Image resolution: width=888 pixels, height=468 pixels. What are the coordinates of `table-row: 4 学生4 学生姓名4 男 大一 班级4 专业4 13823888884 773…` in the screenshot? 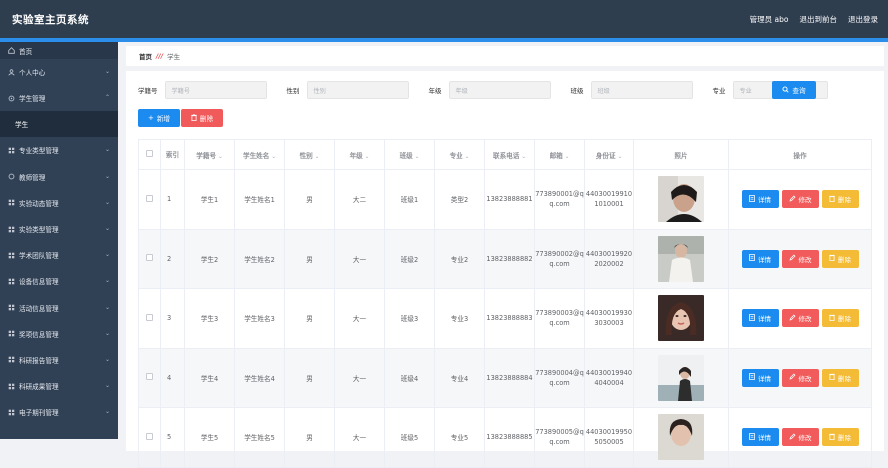 It's located at (505, 377).